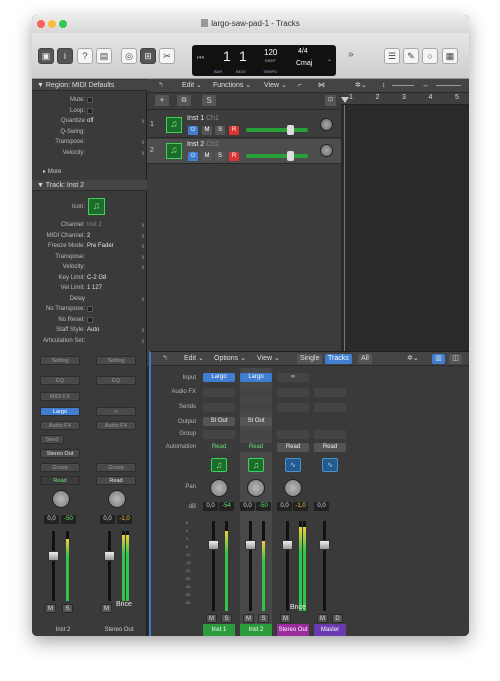 The width and height of the screenshot is (500, 681). What do you see at coordinates (448, 85) in the screenshot?
I see `horizontal-zoom-slider` at bounding box center [448, 85].